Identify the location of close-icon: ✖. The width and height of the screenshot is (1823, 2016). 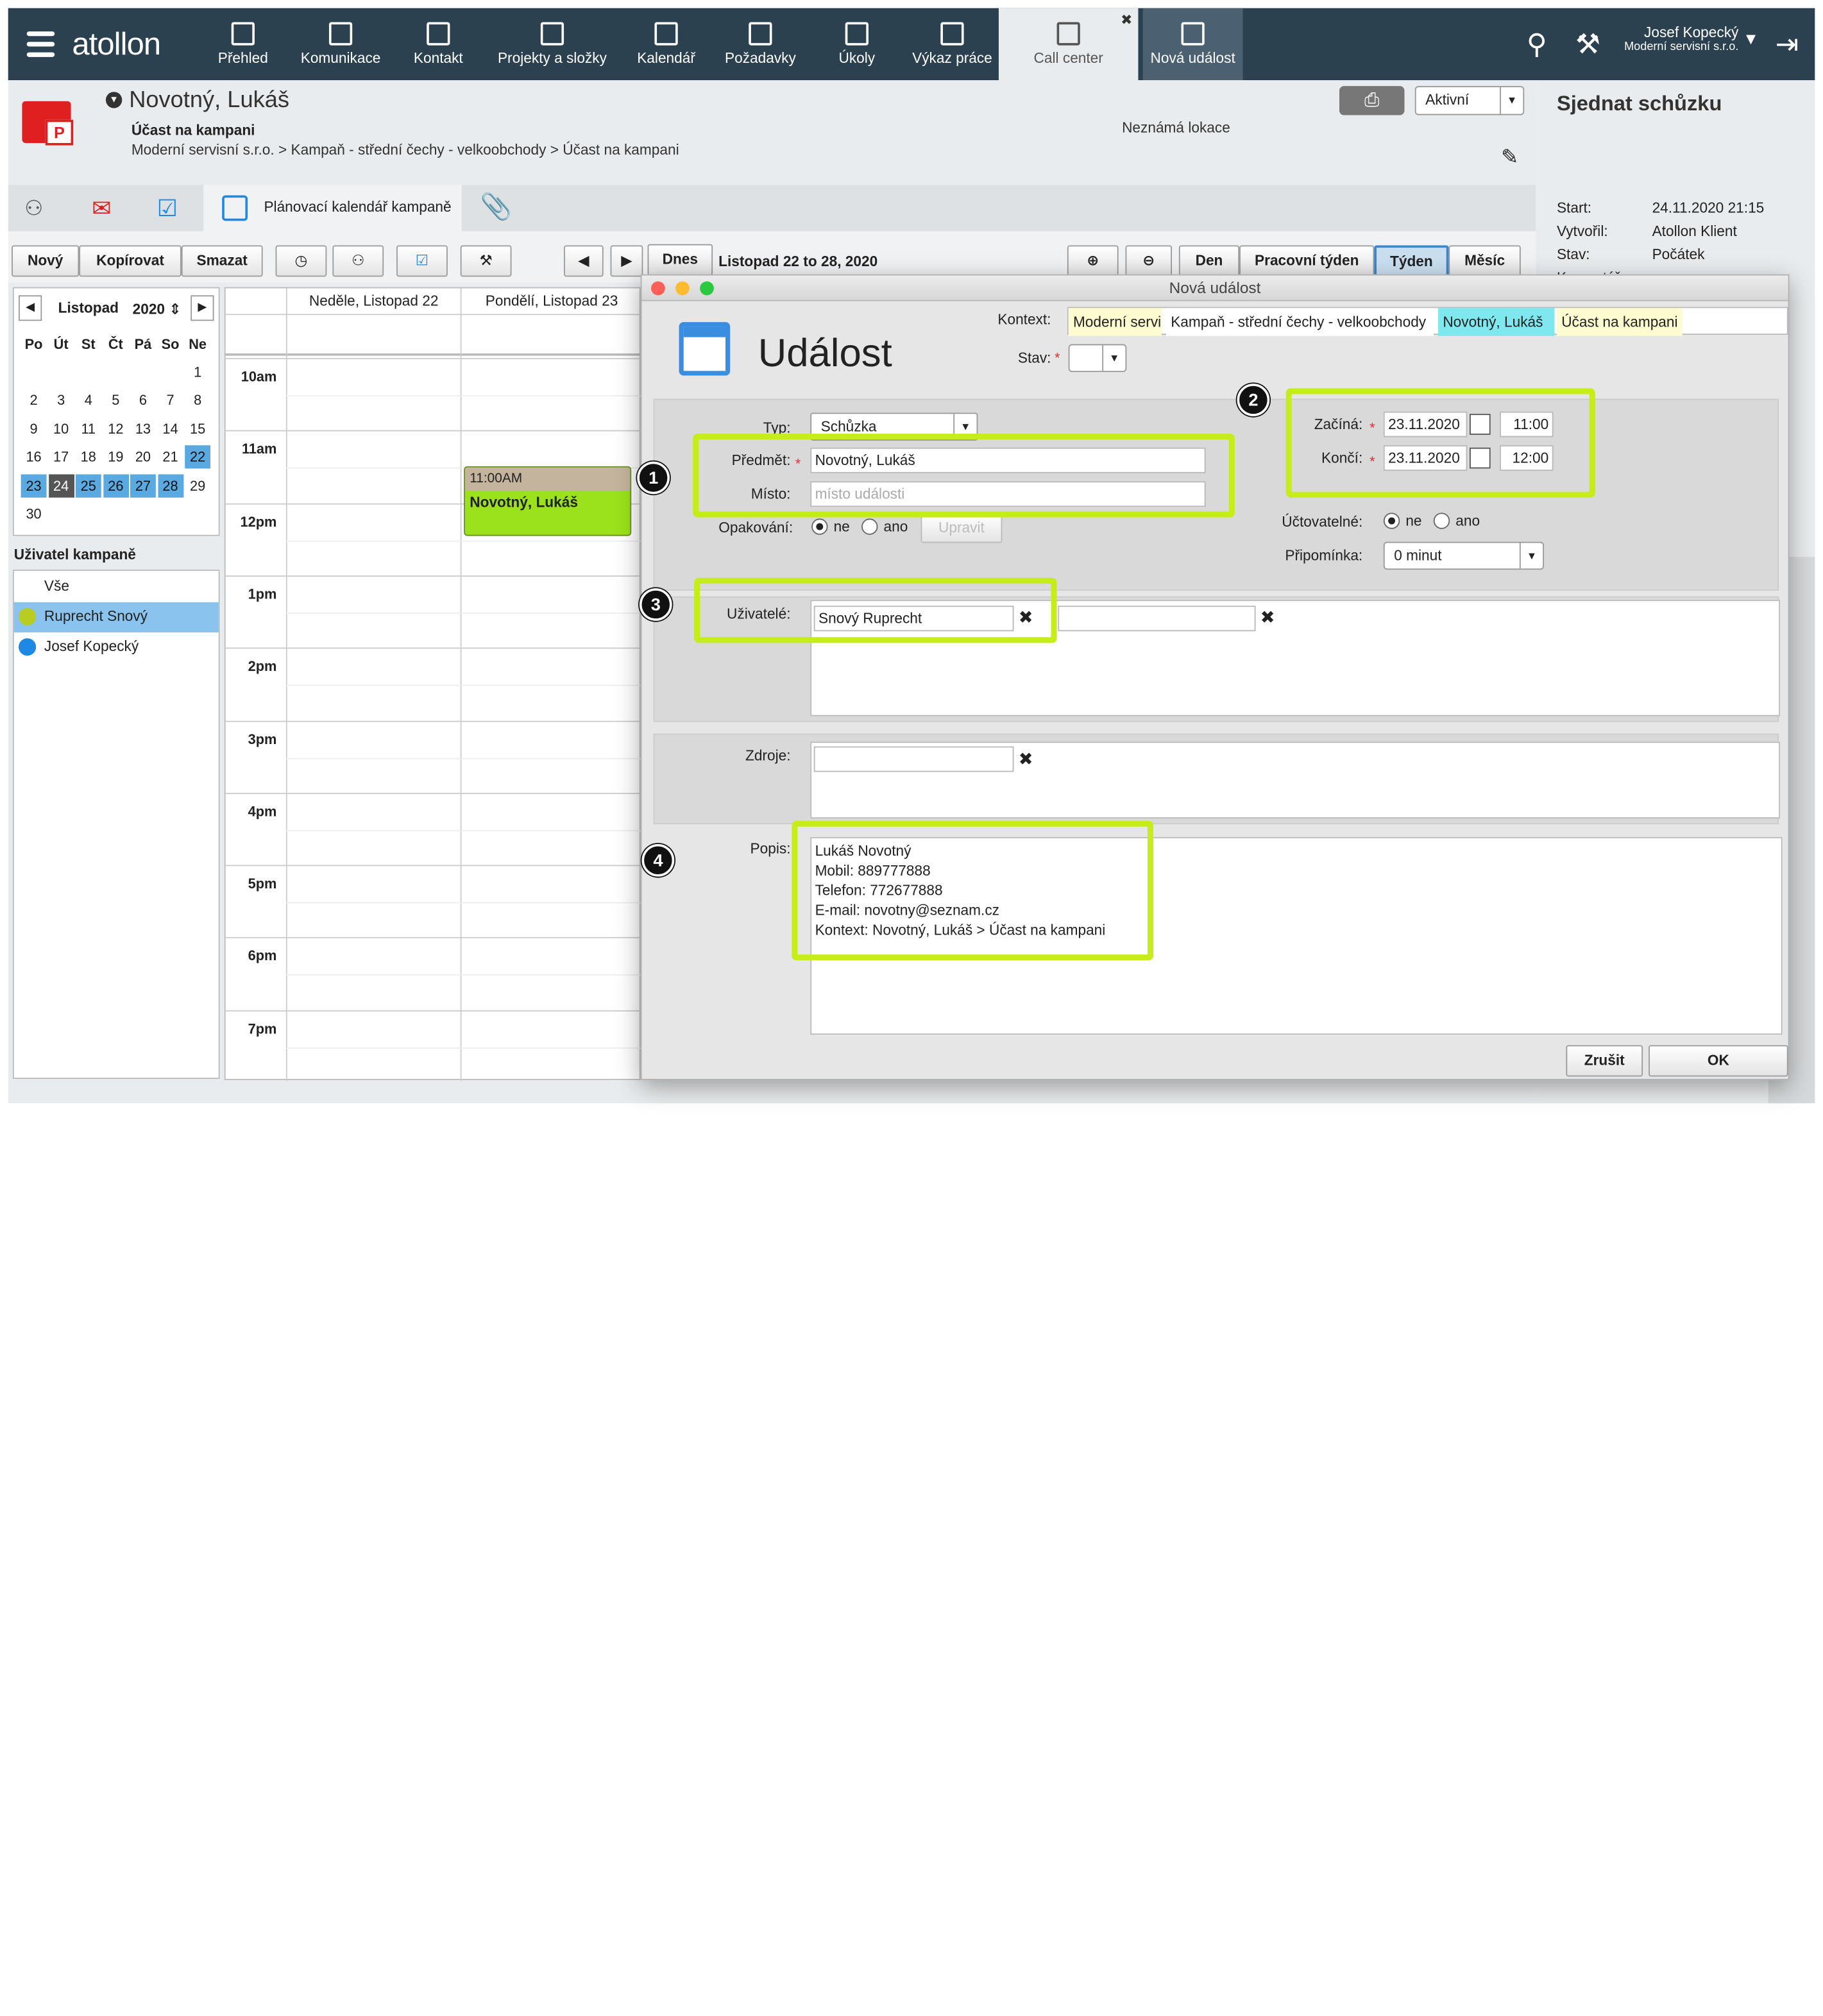
(1126, 20).